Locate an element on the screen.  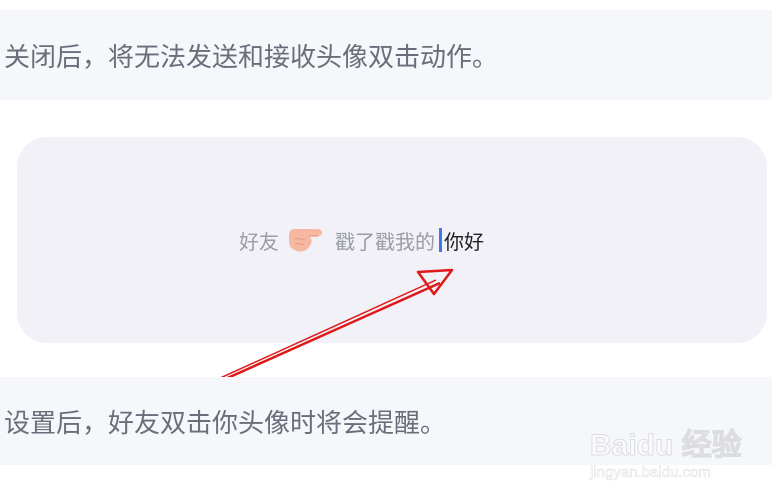
watermark-logo: Baidu 经验 is located at coordinates (666, 446).